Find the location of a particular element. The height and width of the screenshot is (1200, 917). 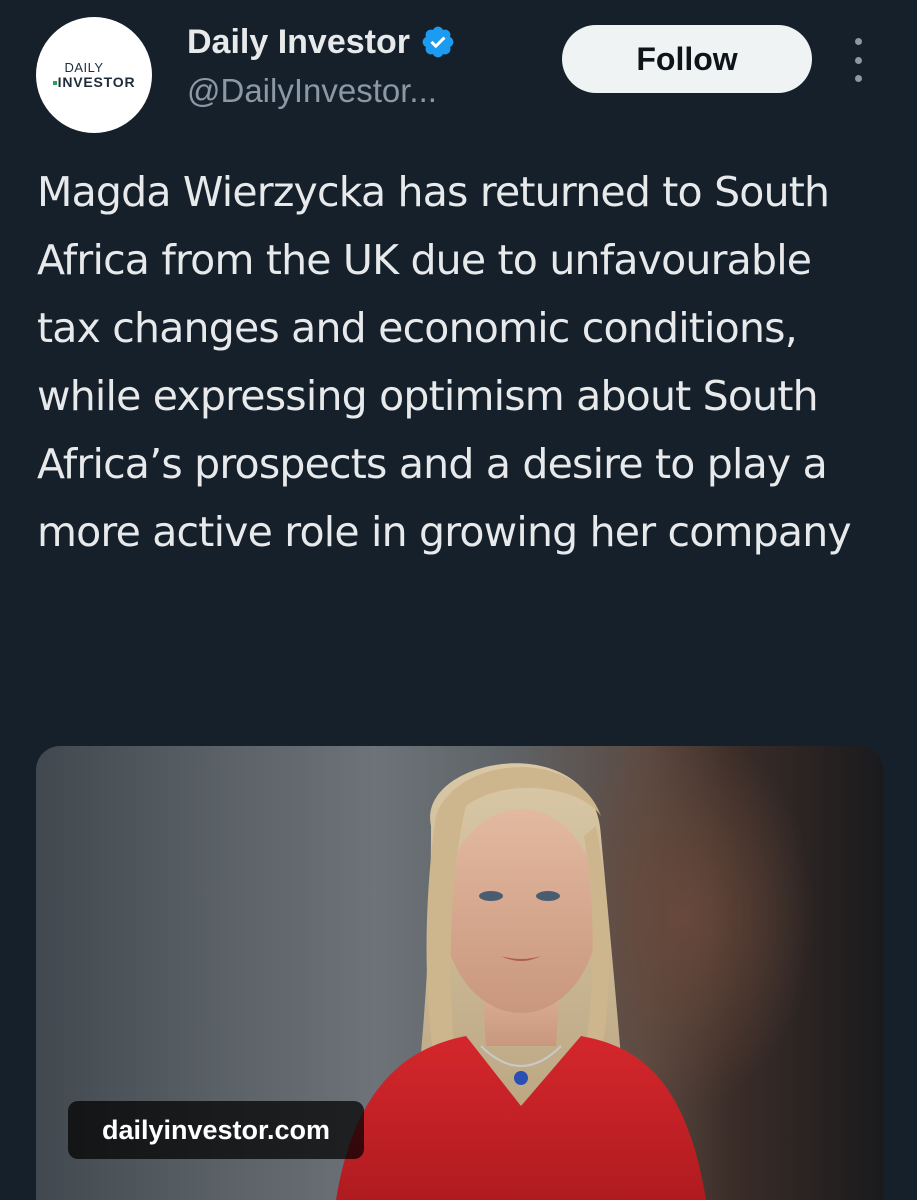

avatar-logo-line2: INVESTOR is located at coordinates (96, 81).